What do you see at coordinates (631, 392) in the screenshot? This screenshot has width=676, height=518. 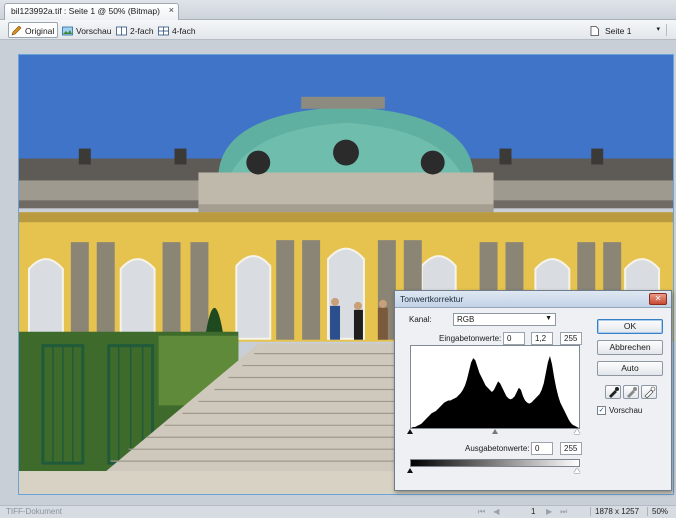 I see `gray-eyedropper-icon` at bounding box center [631, 392].